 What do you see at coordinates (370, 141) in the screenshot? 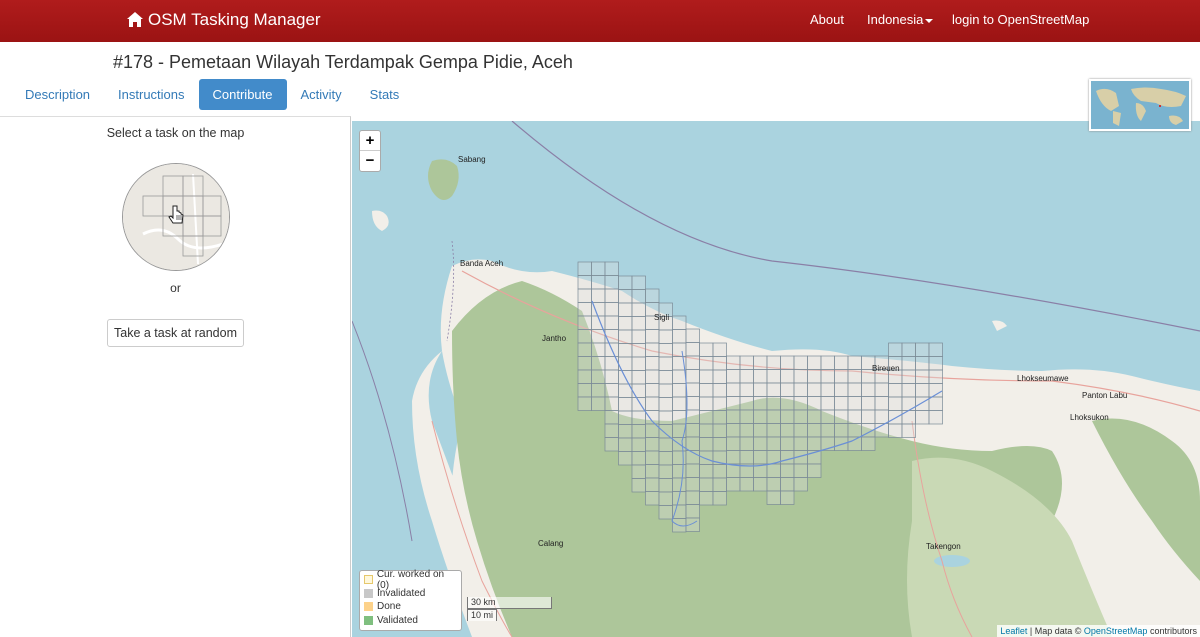
I see `zoom-in-button: +` at bounding box center [370, 141].